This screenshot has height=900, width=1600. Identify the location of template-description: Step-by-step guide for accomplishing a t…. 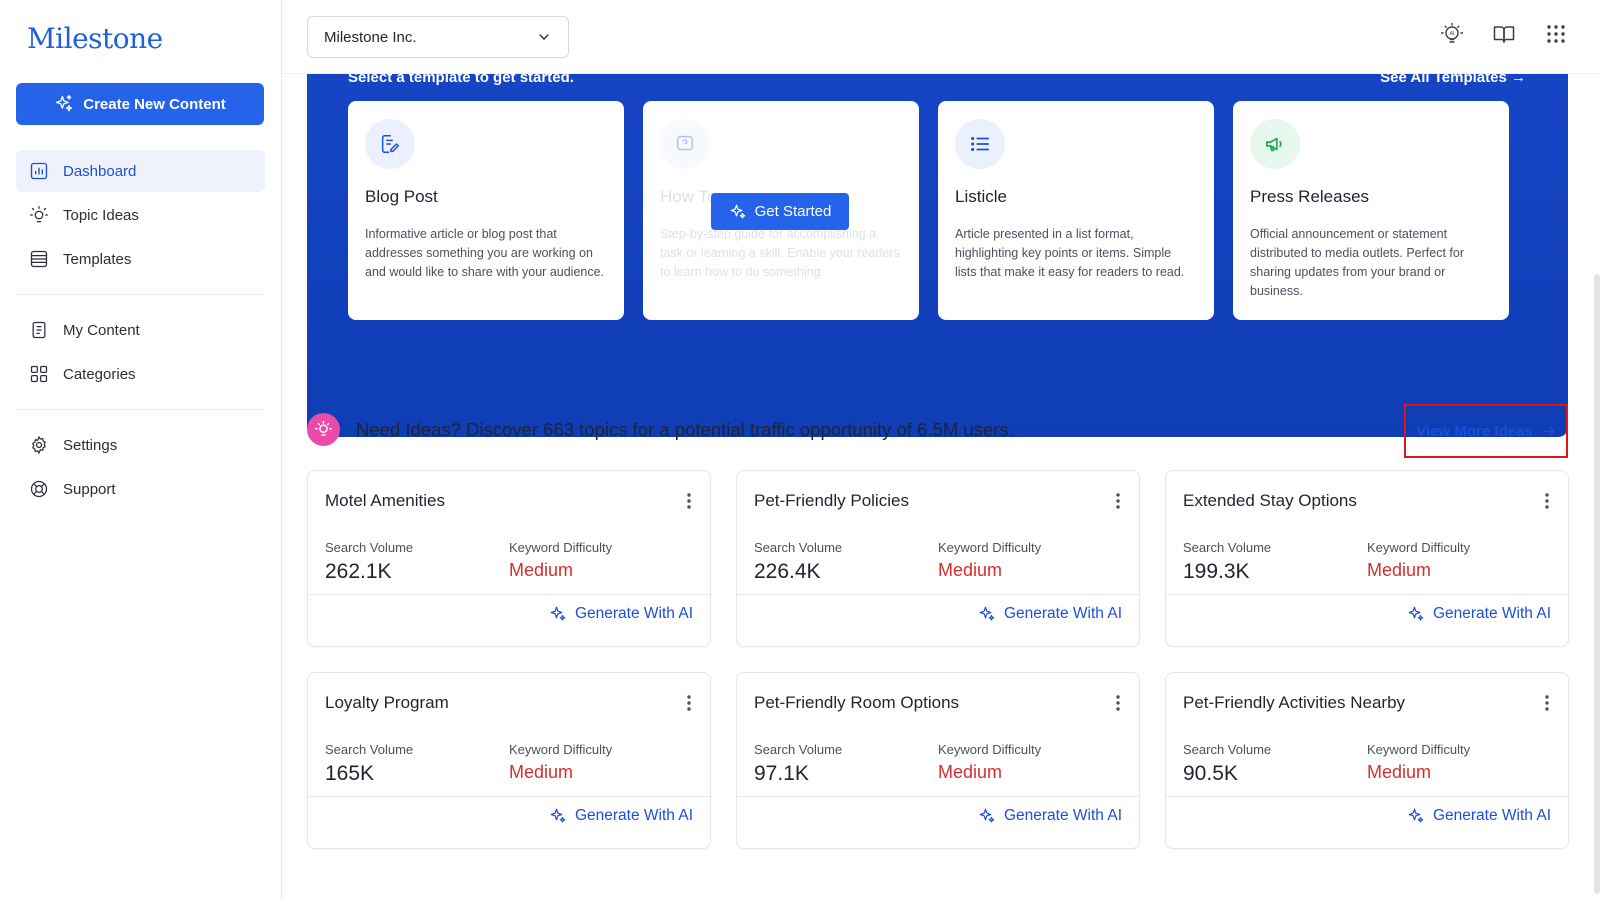
(780, 253).